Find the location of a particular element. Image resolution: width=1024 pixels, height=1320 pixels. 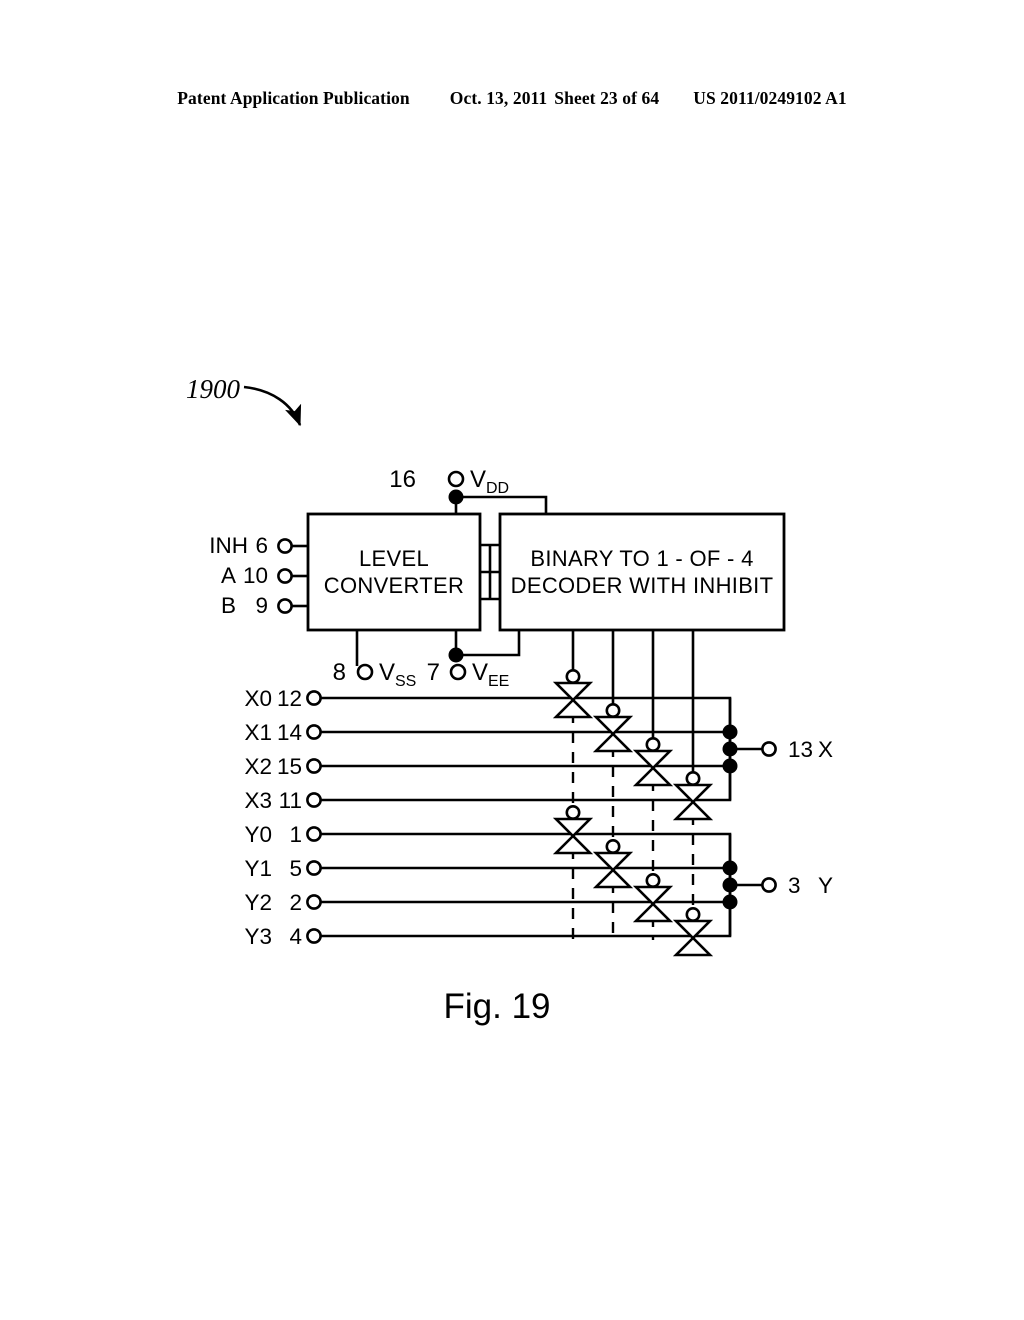

input-x2-label: X2 is located at coordinates (258, 766).